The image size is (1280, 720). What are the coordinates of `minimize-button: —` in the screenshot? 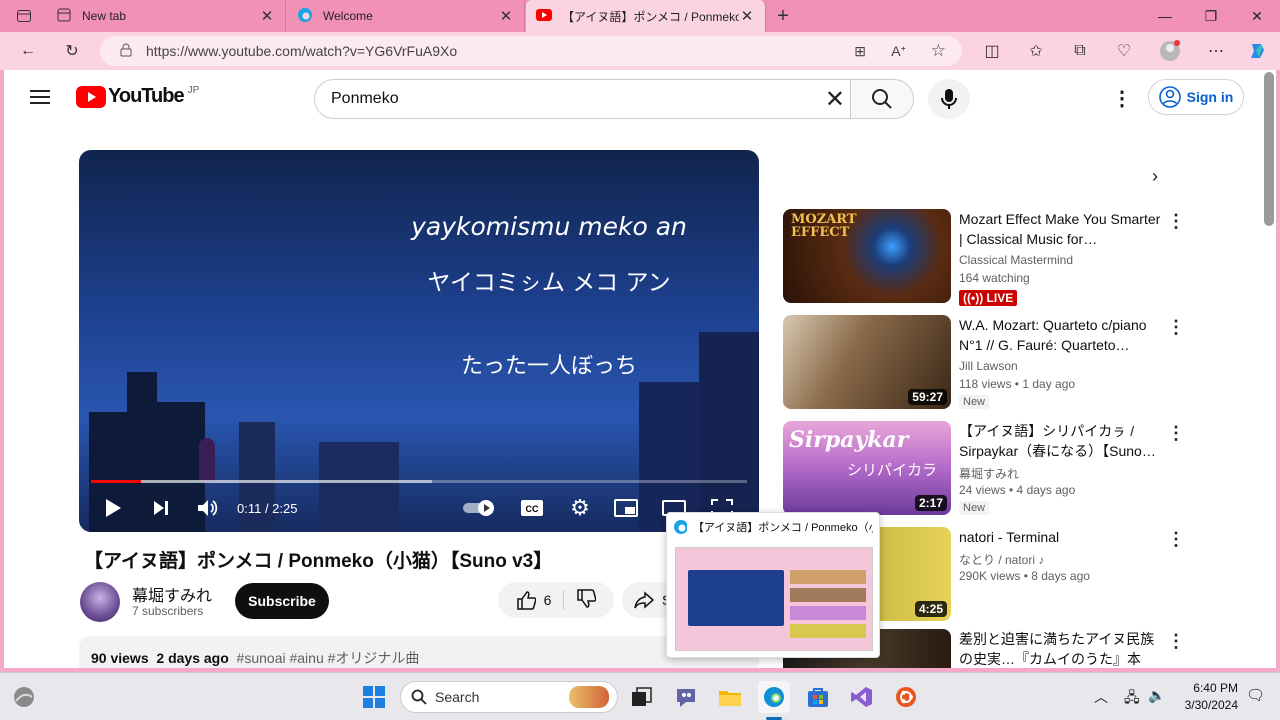 It's located at (1165, 16).